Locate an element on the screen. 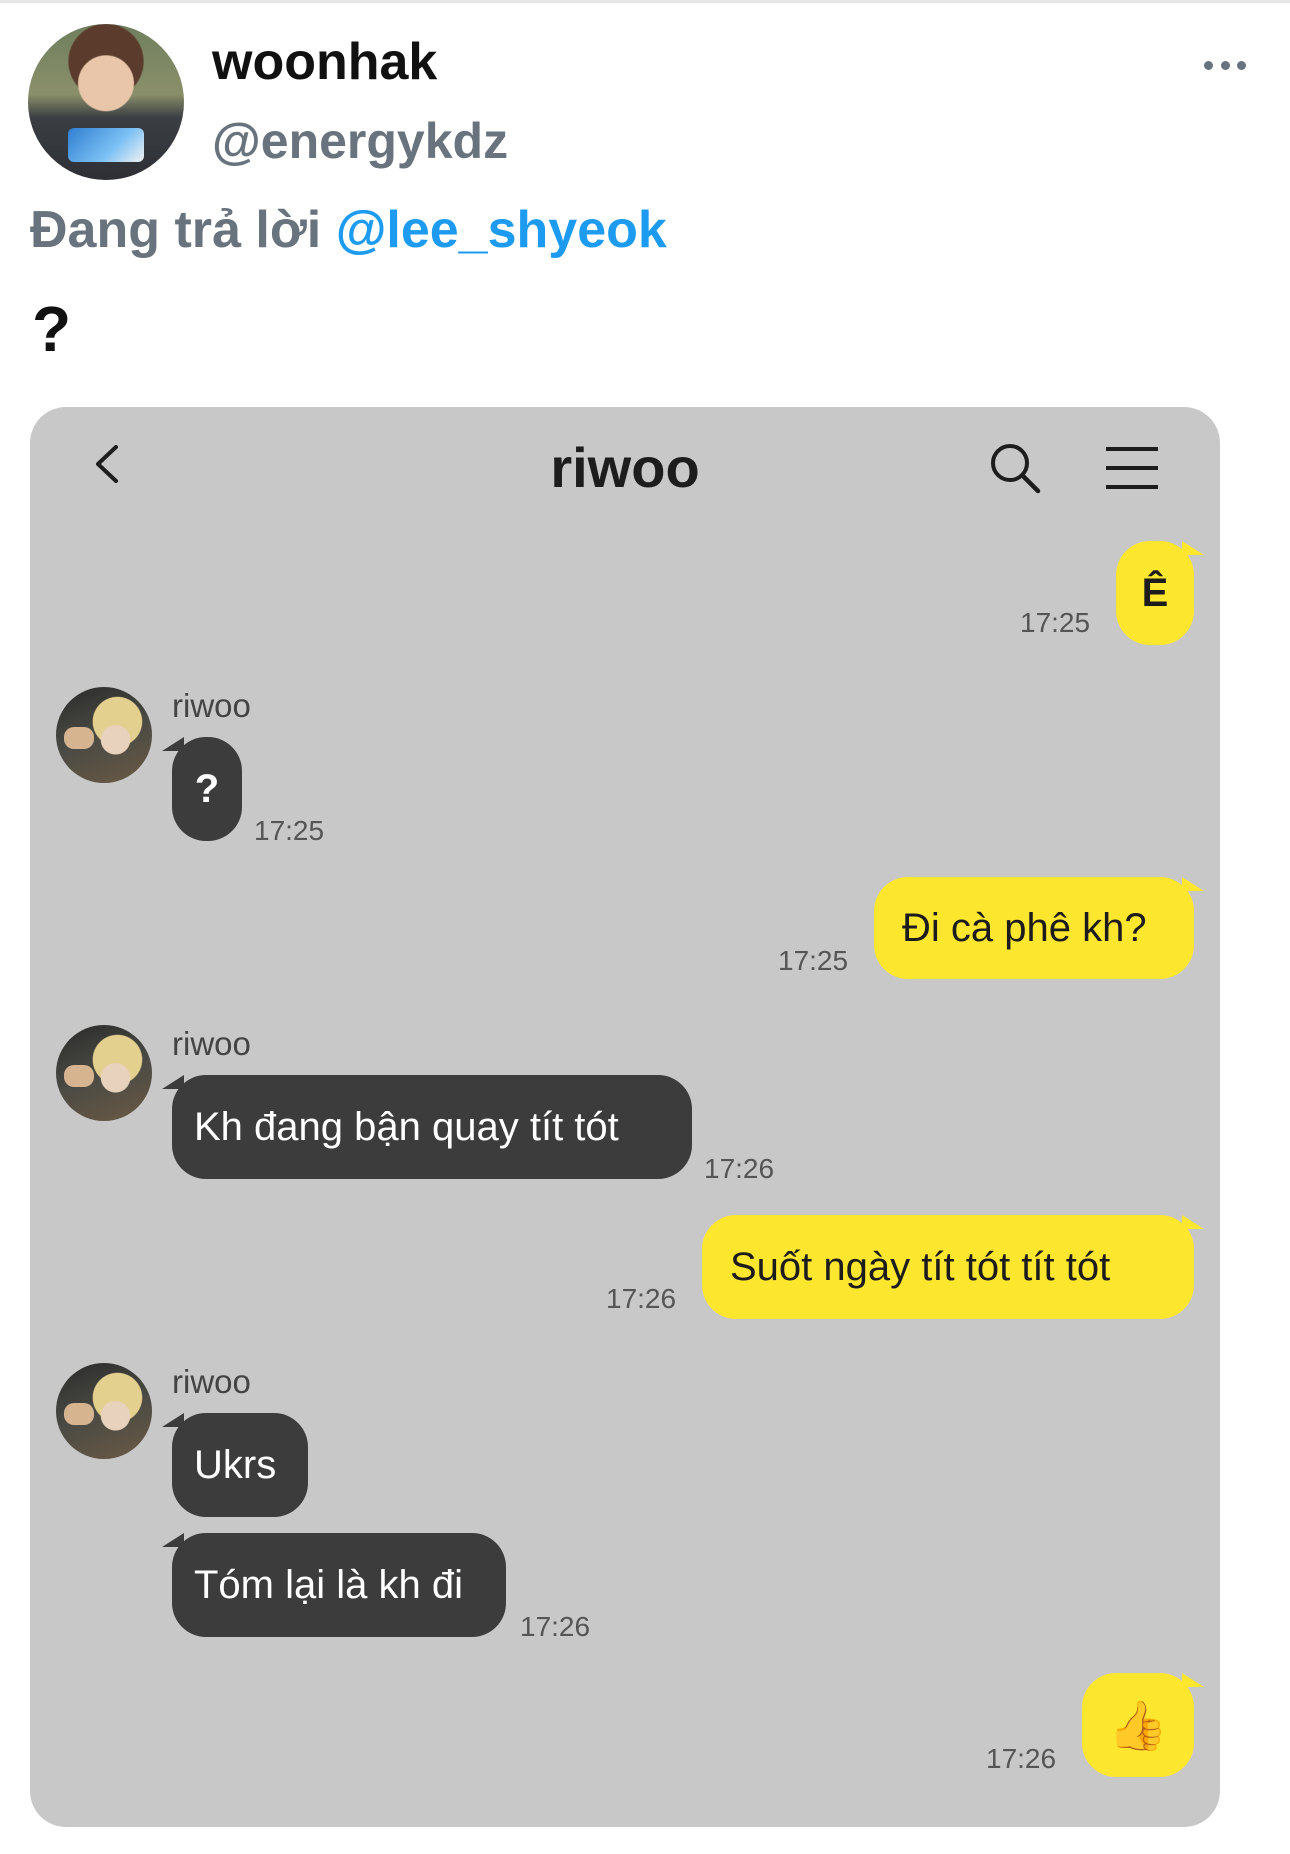 The height and width of the screenshot is (1854, 1290). message-text: Ê is located at coordinates (1155, 592).